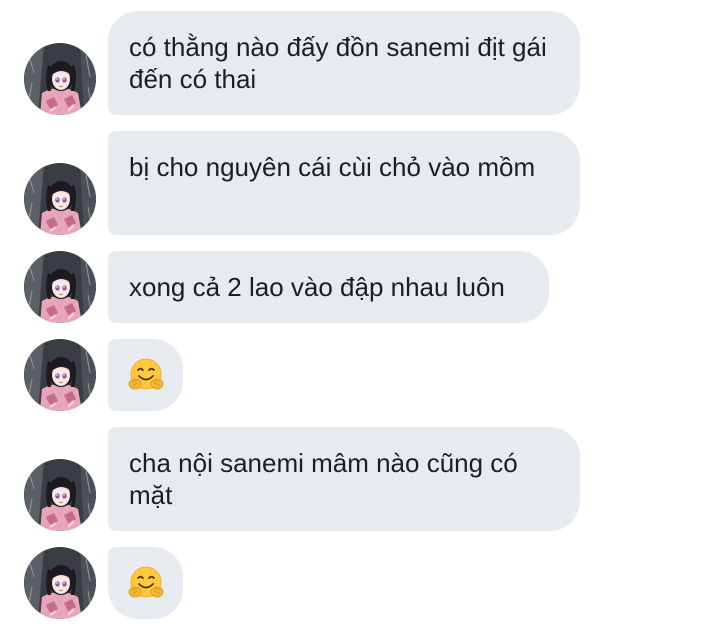  What do you see at coordinates (317, 287) in the screenshot?
I see `message-text: xong cả 2 lao vào đập nhau luôn` at bounding box center [317, 287].